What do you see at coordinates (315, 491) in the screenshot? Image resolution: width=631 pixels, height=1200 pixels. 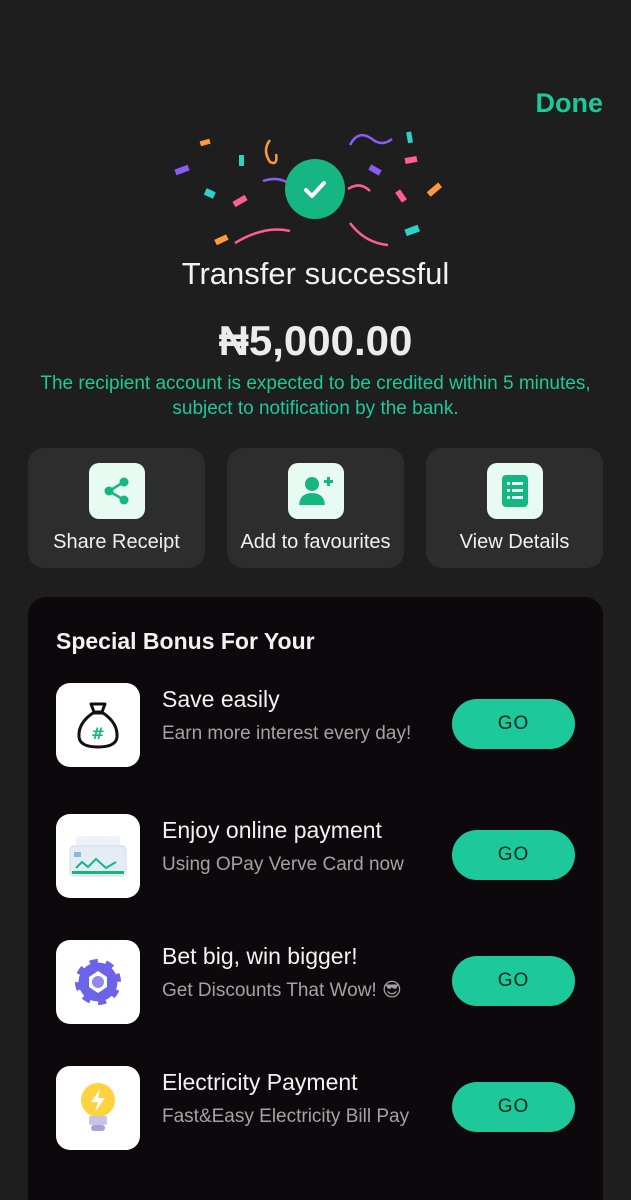 I see `add-user-icon` at bounding box center [315, 491].